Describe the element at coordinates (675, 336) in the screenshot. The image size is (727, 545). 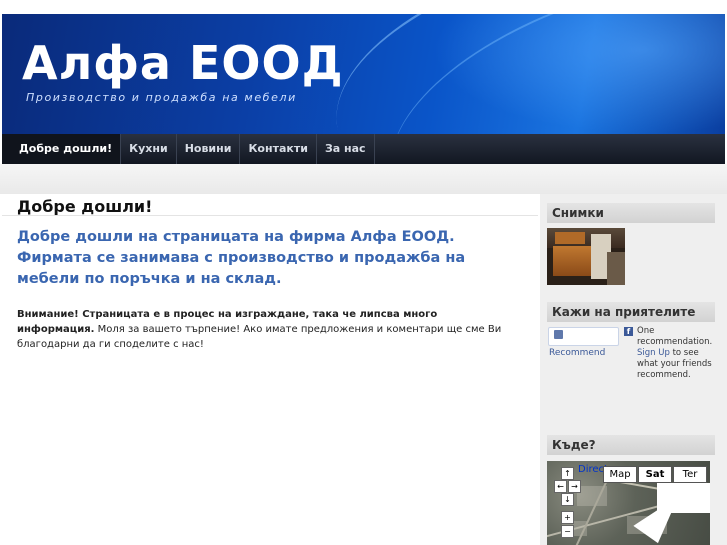
I see `fb-count: One recommendation.` at that location.